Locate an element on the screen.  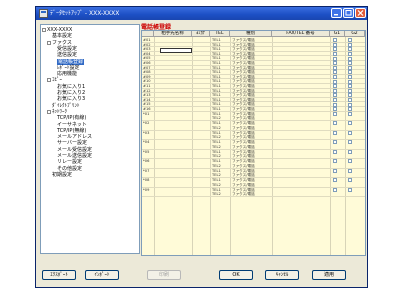
table-row: *06 TEL1 ファクス/電話 TEL2 ファクス/電話 is located at coordinates (253, 164).